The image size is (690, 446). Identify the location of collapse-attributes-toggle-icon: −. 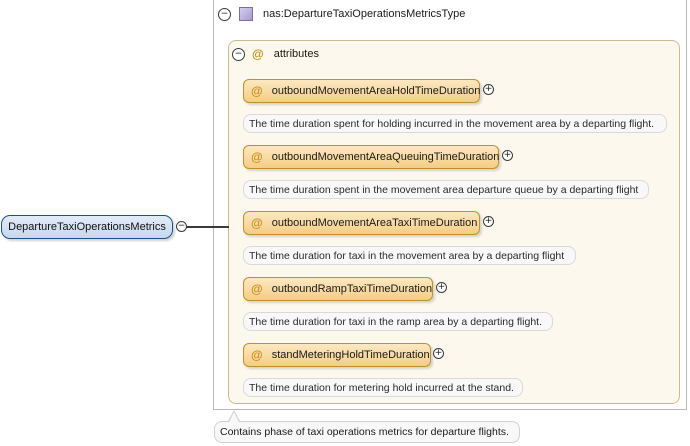
(238, 54).